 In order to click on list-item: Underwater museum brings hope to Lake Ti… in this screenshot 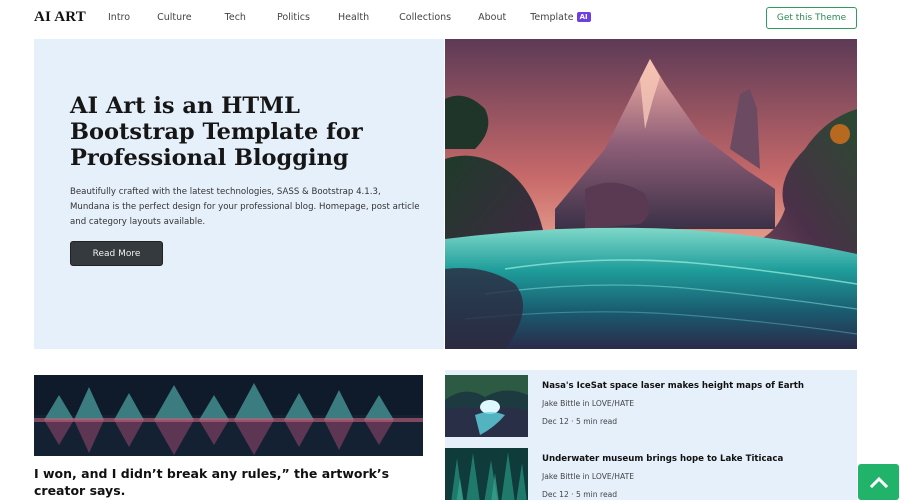, I will do `click(651, 474)`.